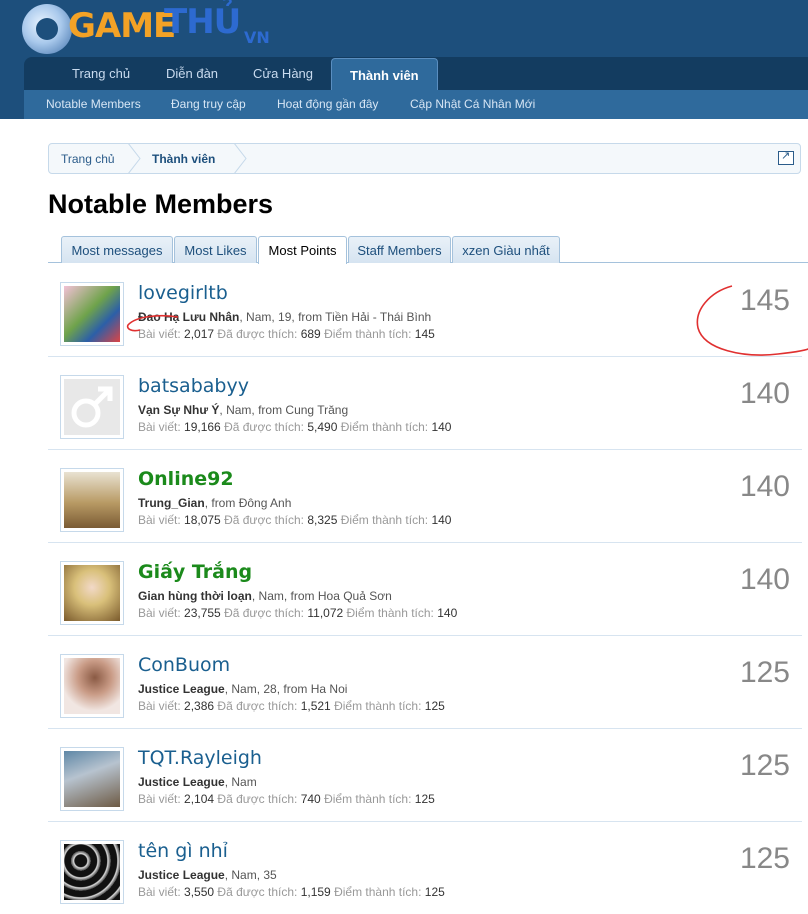 This screenshot has width=808, height=914. Describe the element at coordinates (199, 334) in the screenshot. I see `posts-count: 2,017` at that location.